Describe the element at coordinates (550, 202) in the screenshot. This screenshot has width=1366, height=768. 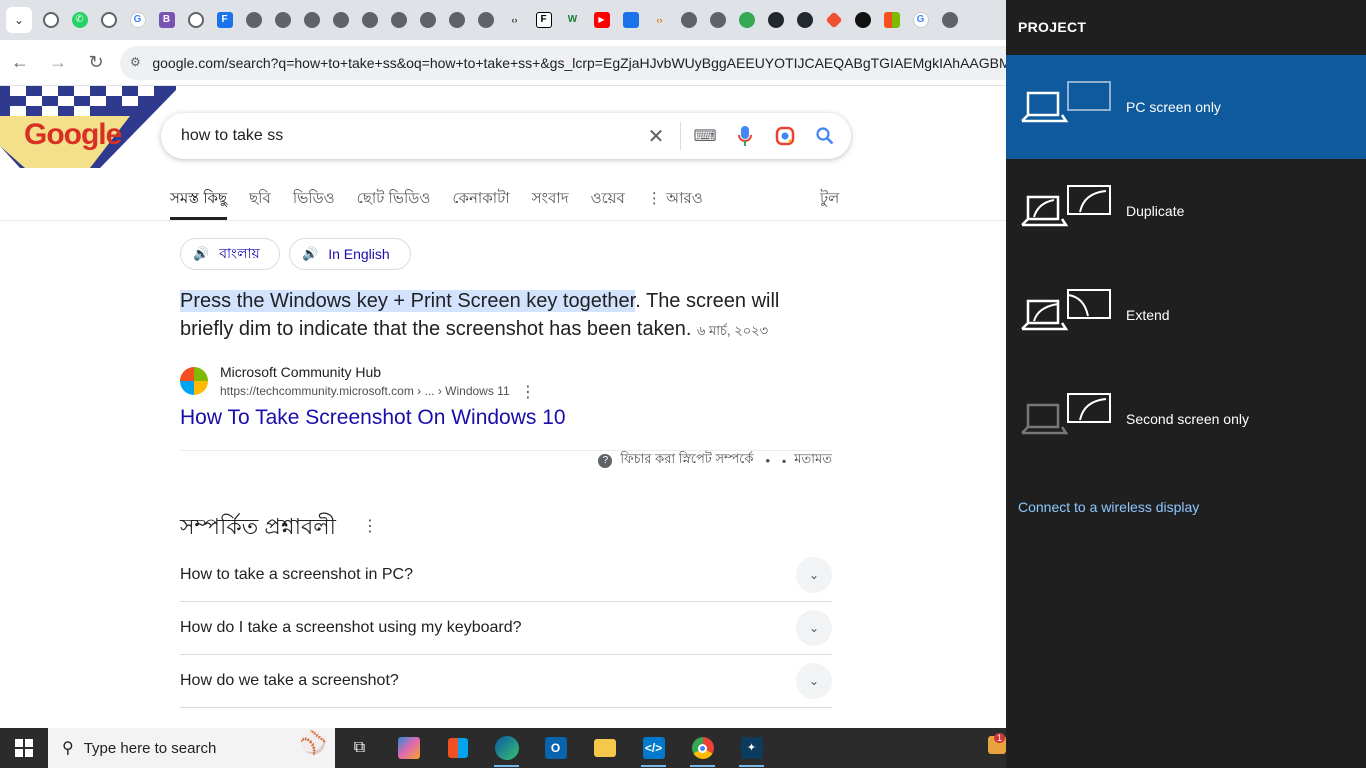
I see `tab-news: সংবাদ` at that location.